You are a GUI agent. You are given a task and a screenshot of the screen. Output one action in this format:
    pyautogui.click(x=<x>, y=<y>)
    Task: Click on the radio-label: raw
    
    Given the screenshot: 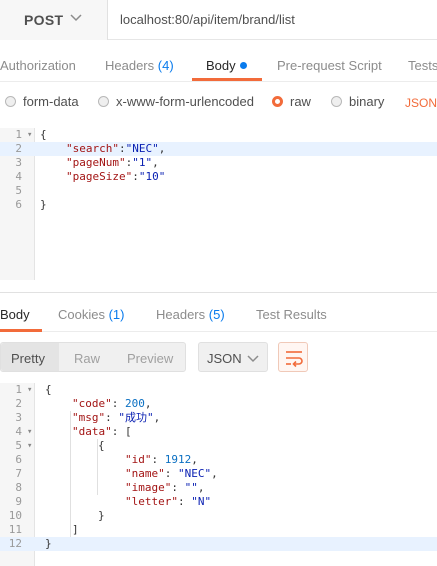 What is the action you would take?
    pyautogui.click(x=300, y=101)
    